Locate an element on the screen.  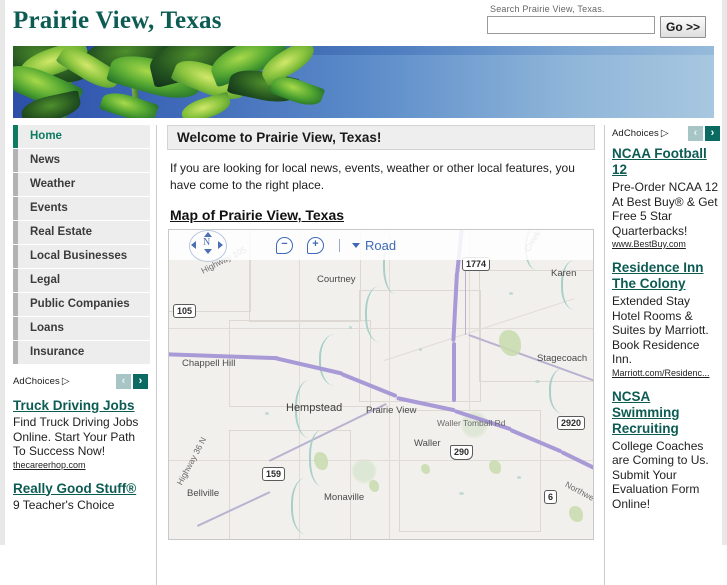
map-place-label: Monaville is located at coordinates (344, 497).